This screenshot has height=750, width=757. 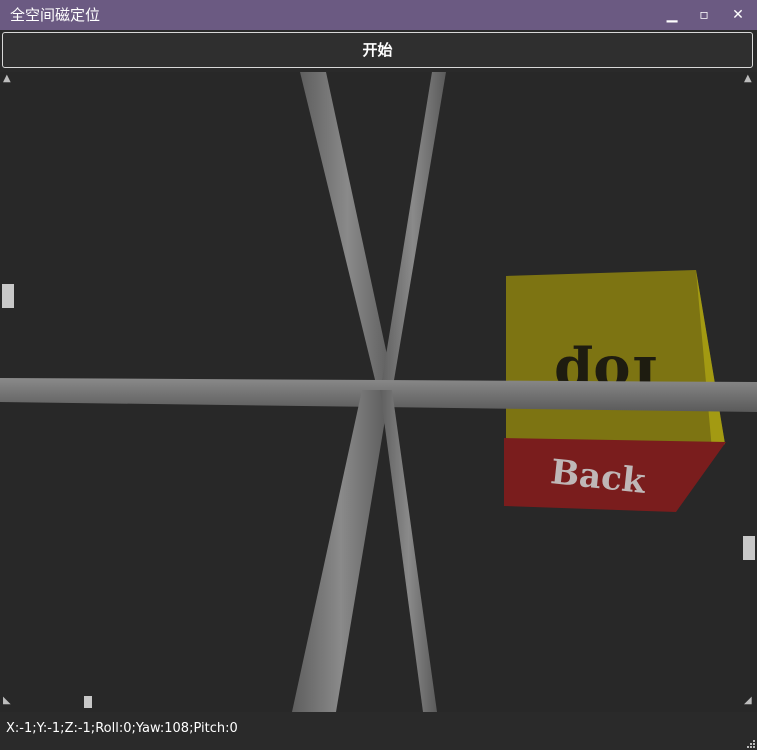 I want to click on axis-rod-diagonal-left, so click(x=347, y=232).